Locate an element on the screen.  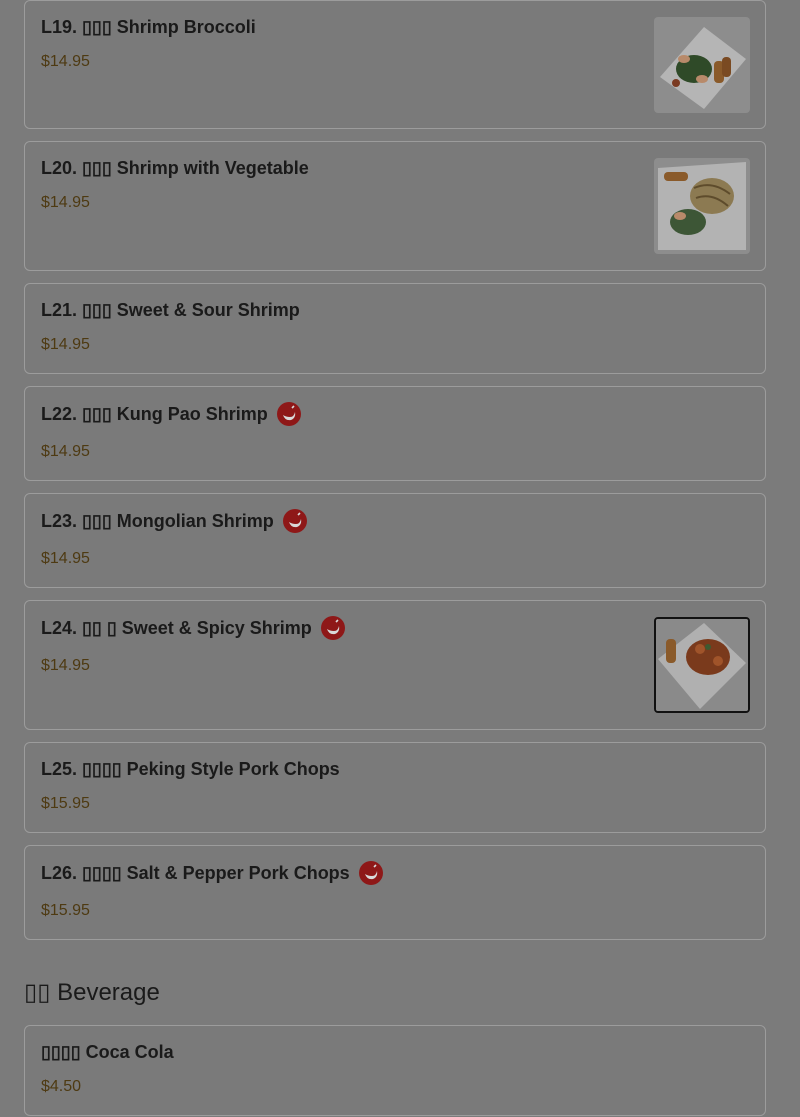
menu-item-card: L21. ▯▯▯ Sweet & Sour Shrimp $14.95 is located at coordinates (395, 328).